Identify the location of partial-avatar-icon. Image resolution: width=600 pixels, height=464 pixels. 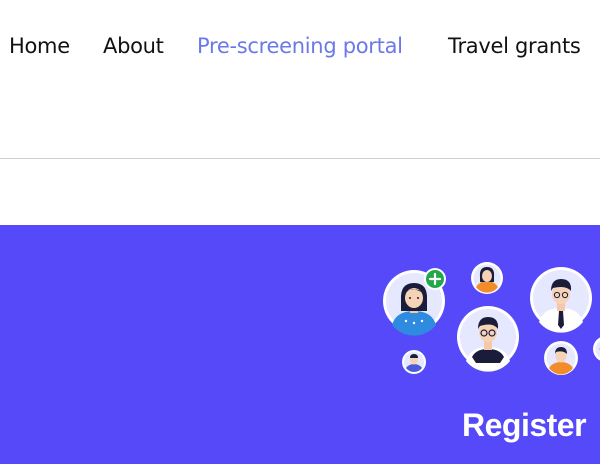
(596, 349).